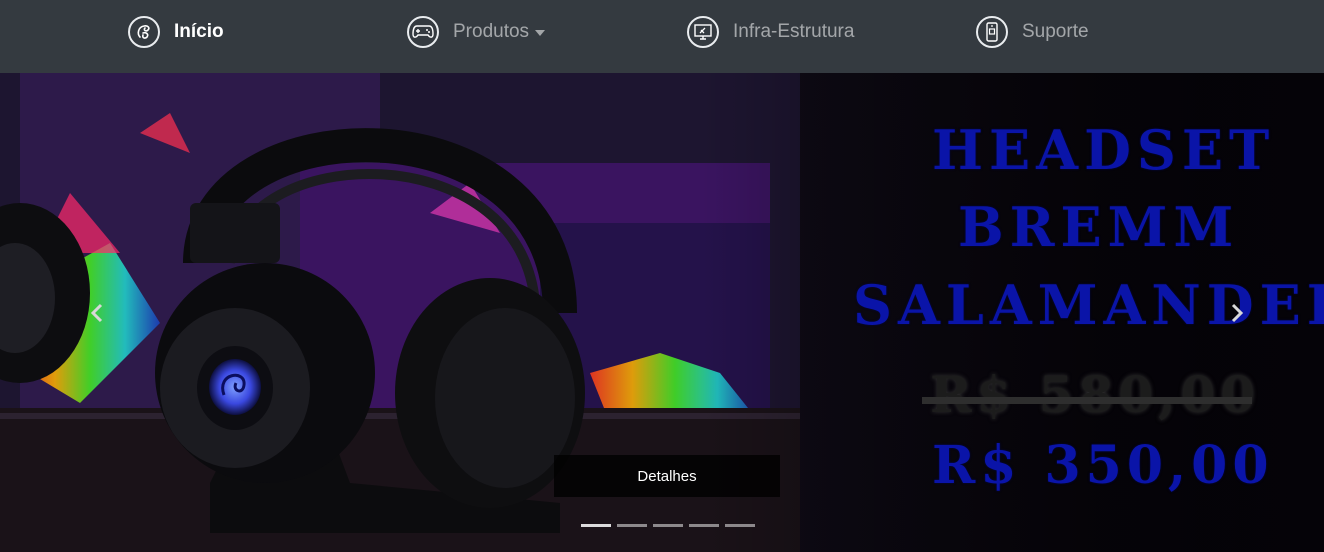 The height and width of the screenshot is (552, 1324). I want to click on brand-logo-icon, so click(144, 32).